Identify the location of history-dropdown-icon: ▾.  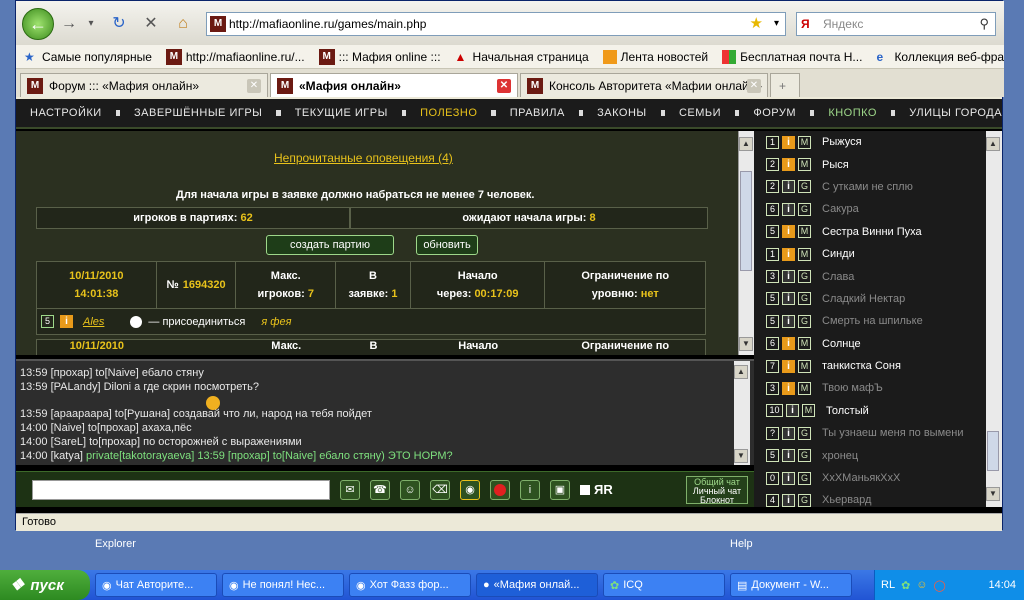
(91, 24).